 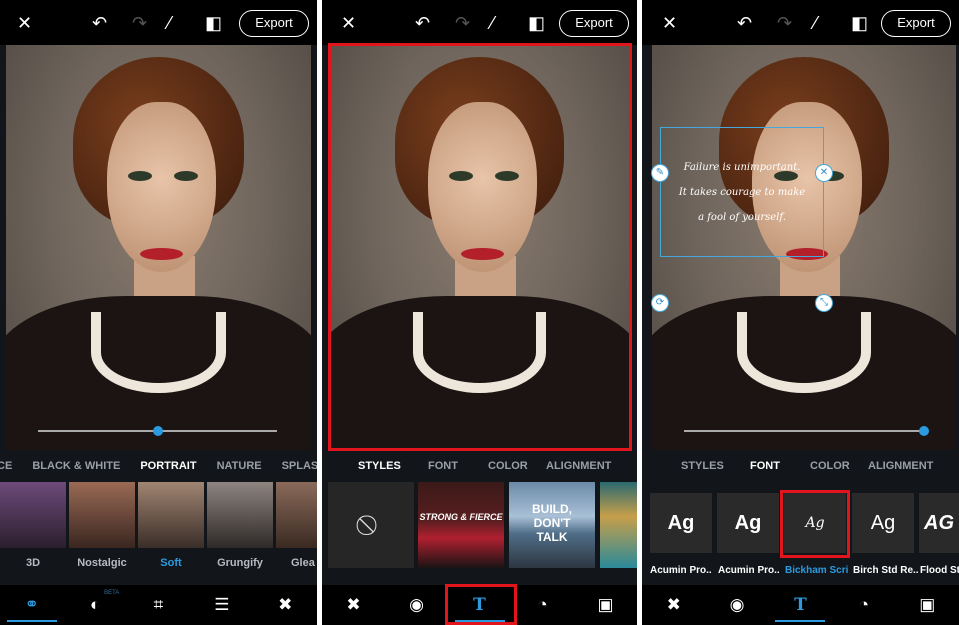 I want to click on filter-label: 3D, so click(x=33, y=563).